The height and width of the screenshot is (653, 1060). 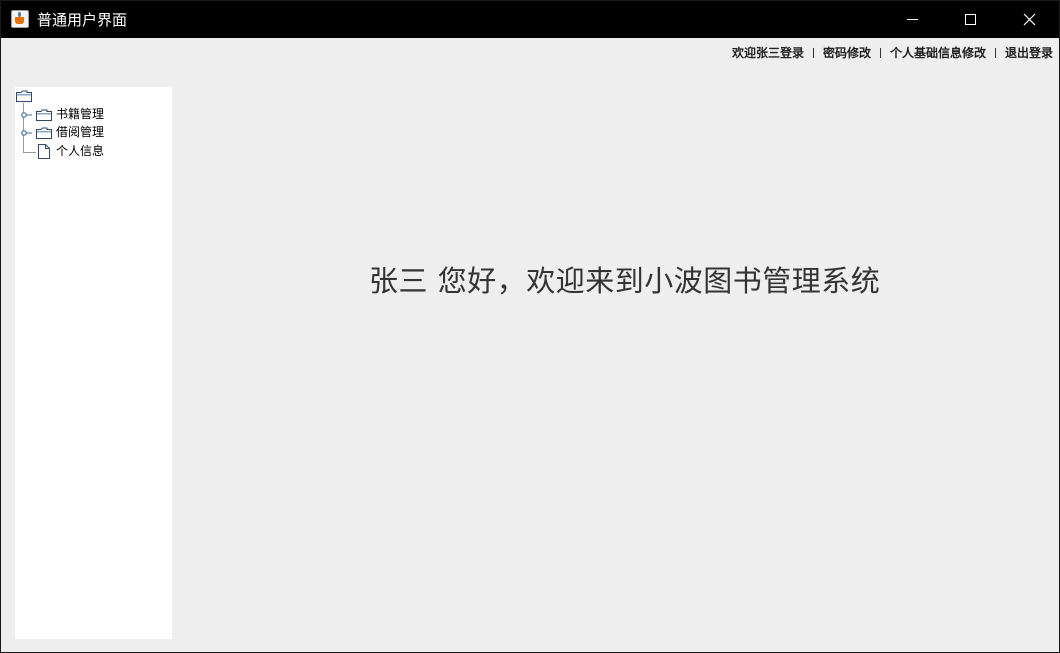 What do you see at coordinates (93, 363) in the screenshot?
I see `navigation-tree: 书籍管理 借阅管理 个人信息` at bounding box center [93, 363].